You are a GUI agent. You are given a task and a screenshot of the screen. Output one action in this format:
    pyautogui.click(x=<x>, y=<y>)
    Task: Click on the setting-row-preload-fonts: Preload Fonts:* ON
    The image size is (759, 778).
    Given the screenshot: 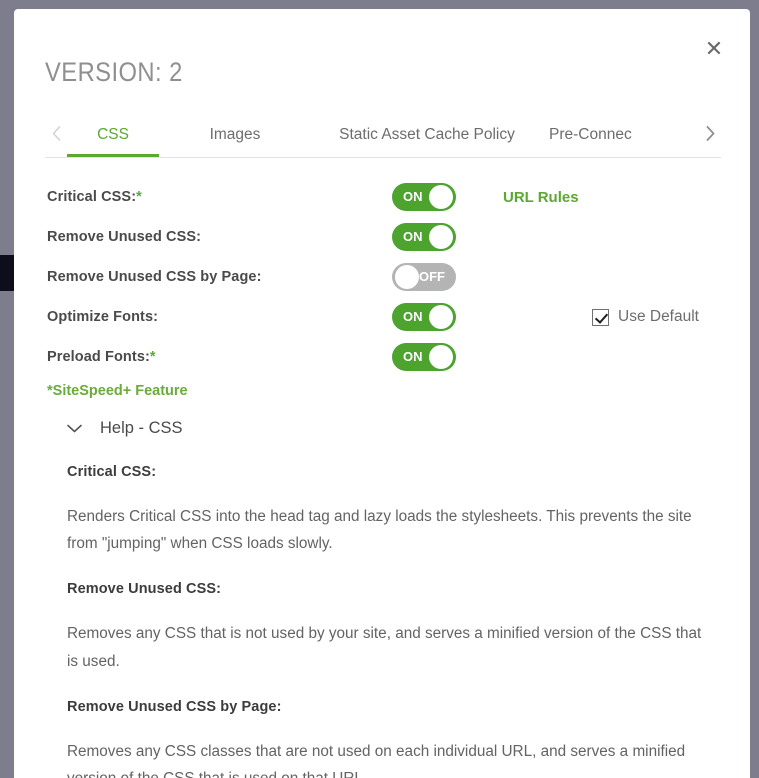 What is the action you would take?
    pyautogui.click(x=385, y=357)
    